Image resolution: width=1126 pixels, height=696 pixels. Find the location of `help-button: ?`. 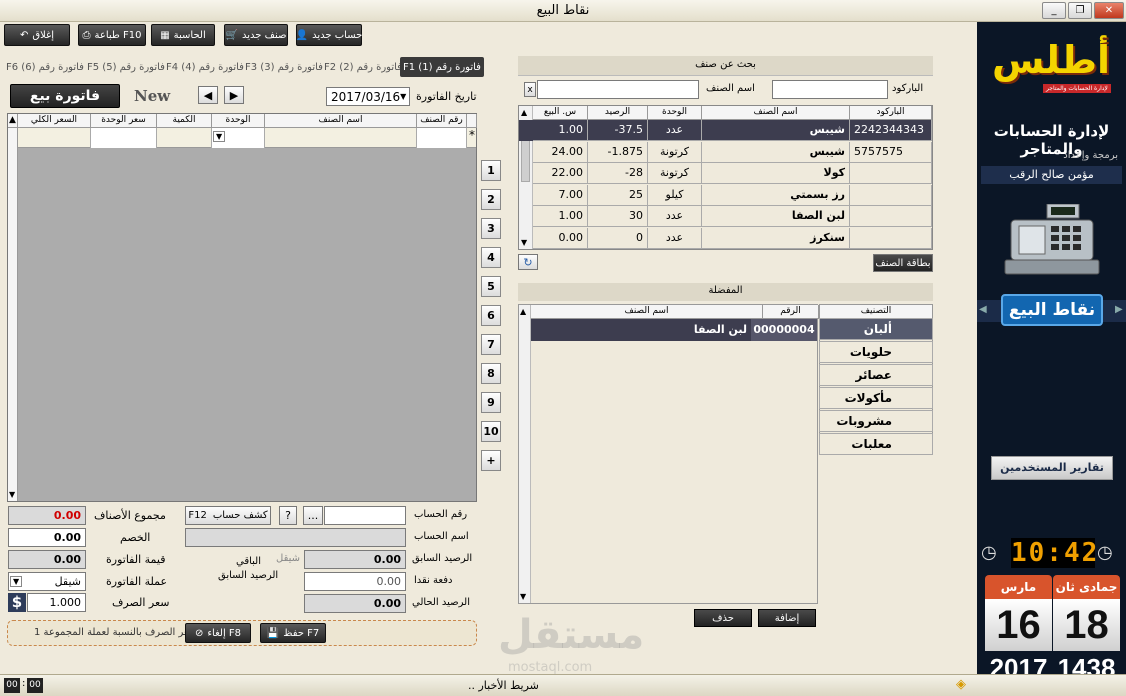

help-button: ? is located at coordinates (288, 515).